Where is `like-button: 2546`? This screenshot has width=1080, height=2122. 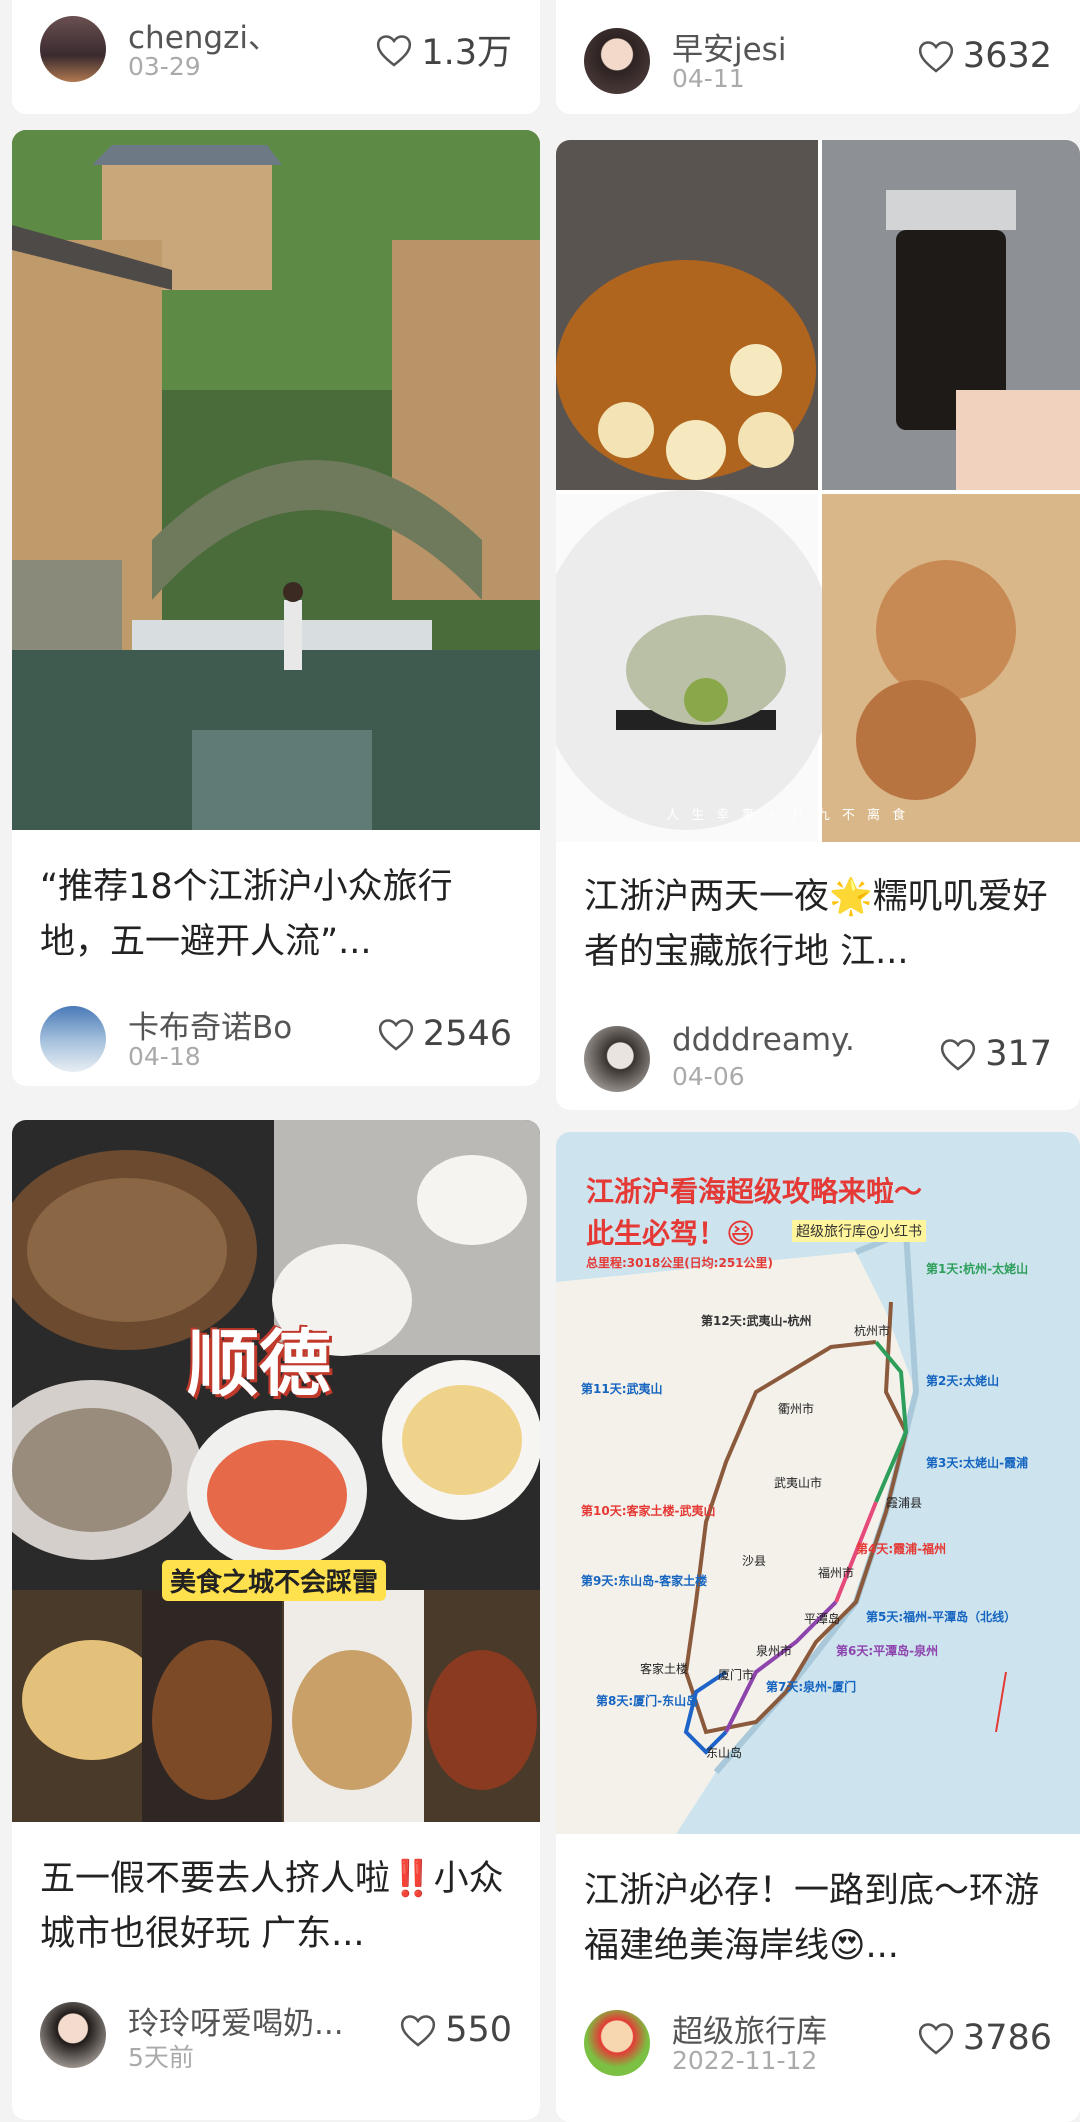 like-button: 2546 is located at coordinates (444, 1034).